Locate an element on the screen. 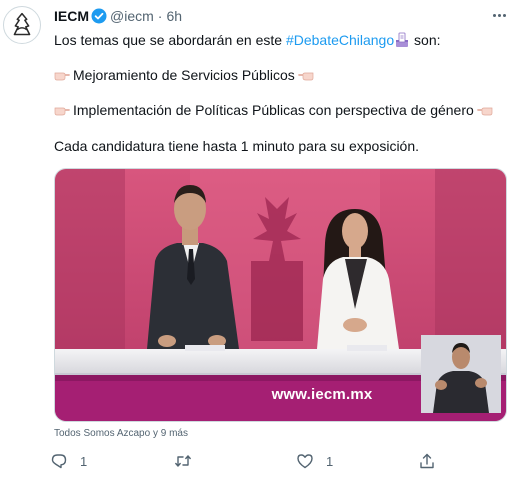 Image resolution: width=523 pixels, height=487 pixels. retweet-button is located at coordinates (189, 461).